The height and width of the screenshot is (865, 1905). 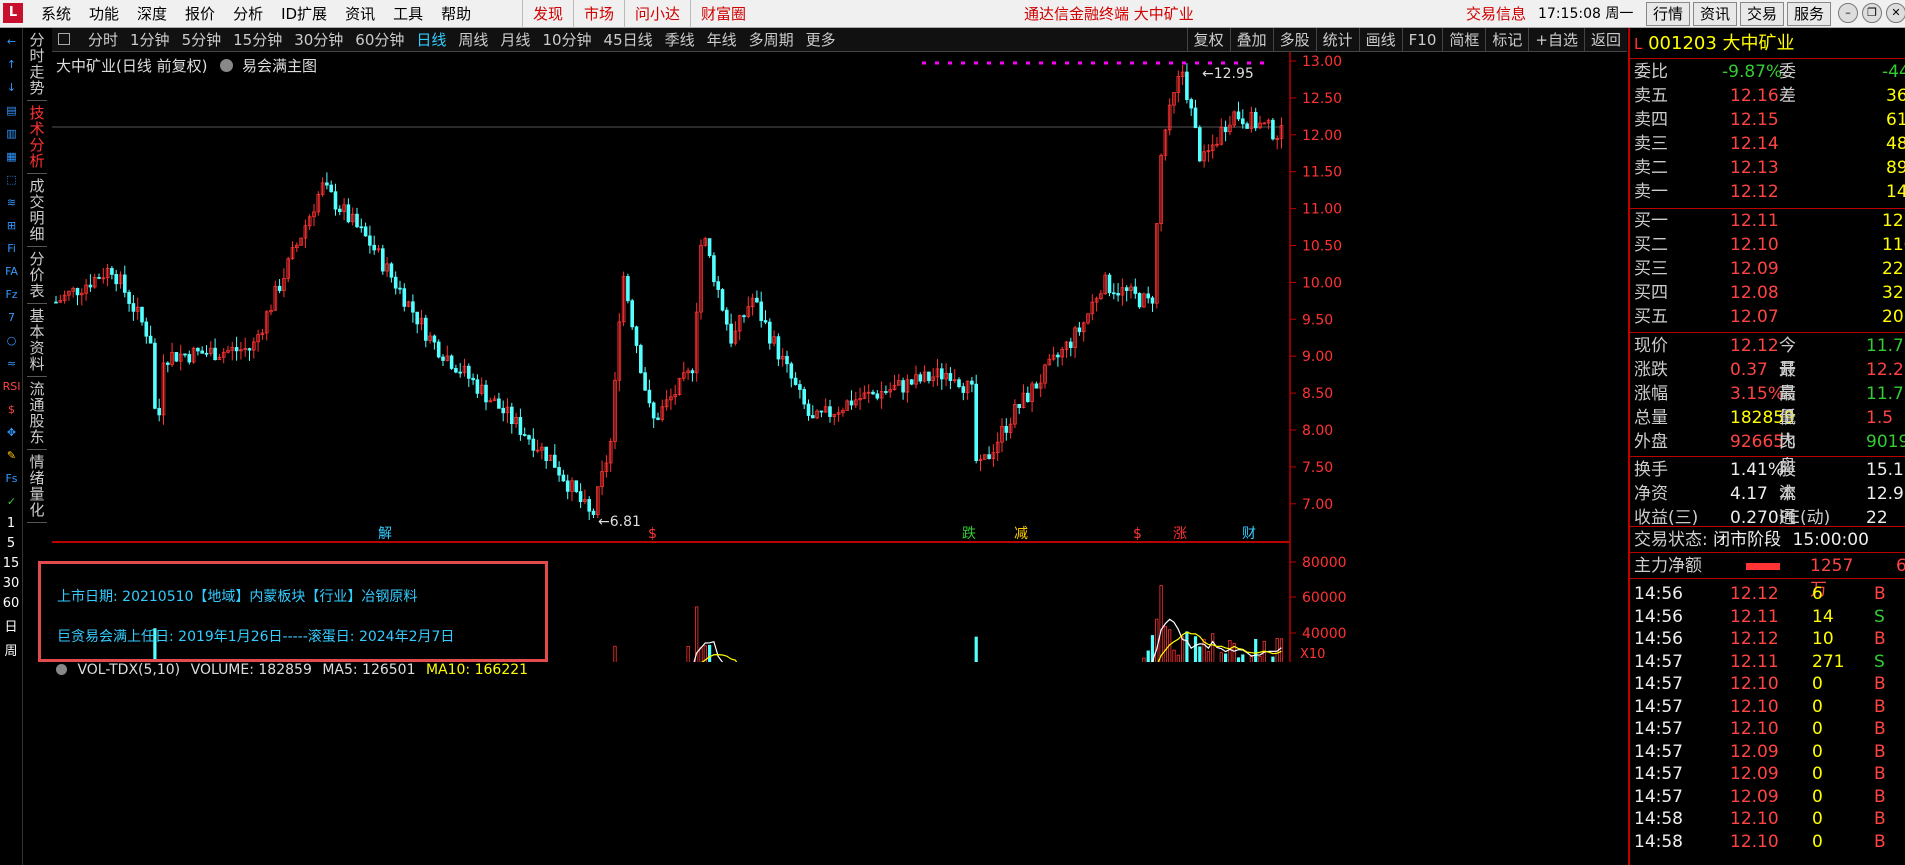 What do you see at coordinates (150, 40) in the screenshot?
I see `period-tab-1: 1分钟` at bounding box center [150, 40].